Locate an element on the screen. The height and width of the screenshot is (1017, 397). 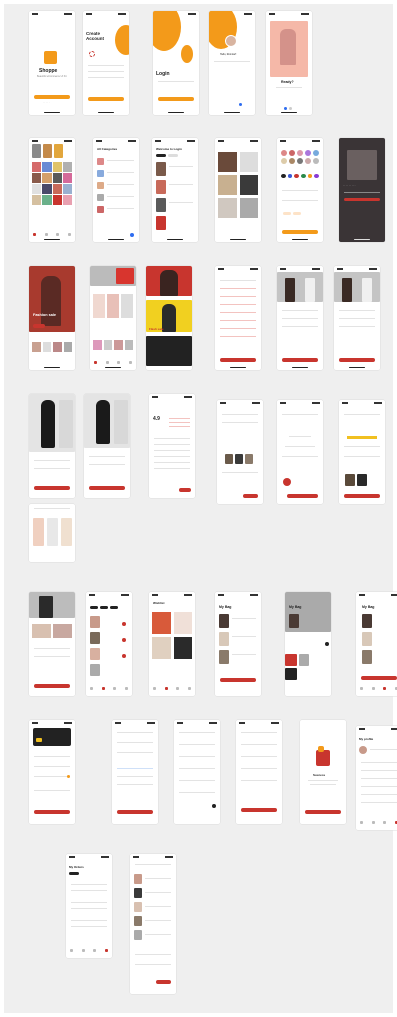
screen-product-dress-a is located at coordinates (52, 446).